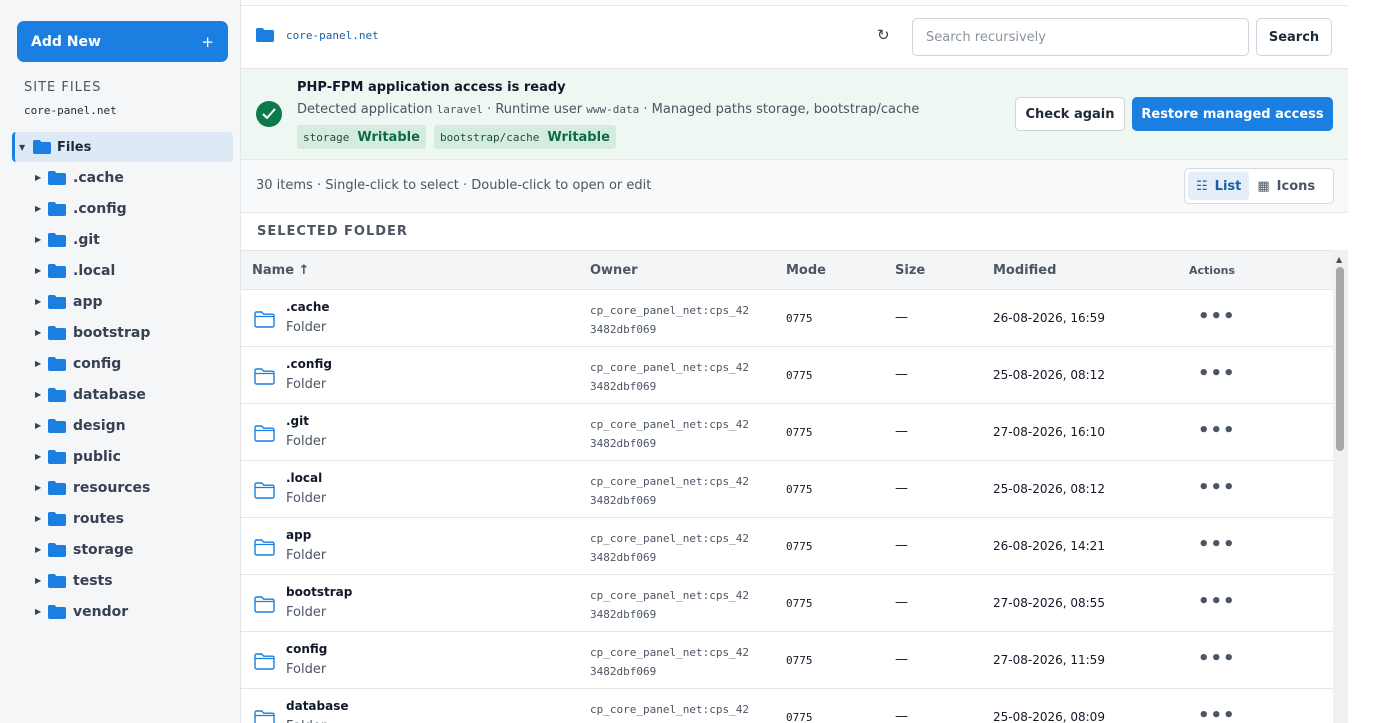 Image resolution: width=1375 pixels, height=723 pixels. I want to click on tree-item-label: database, so click(109, 394).